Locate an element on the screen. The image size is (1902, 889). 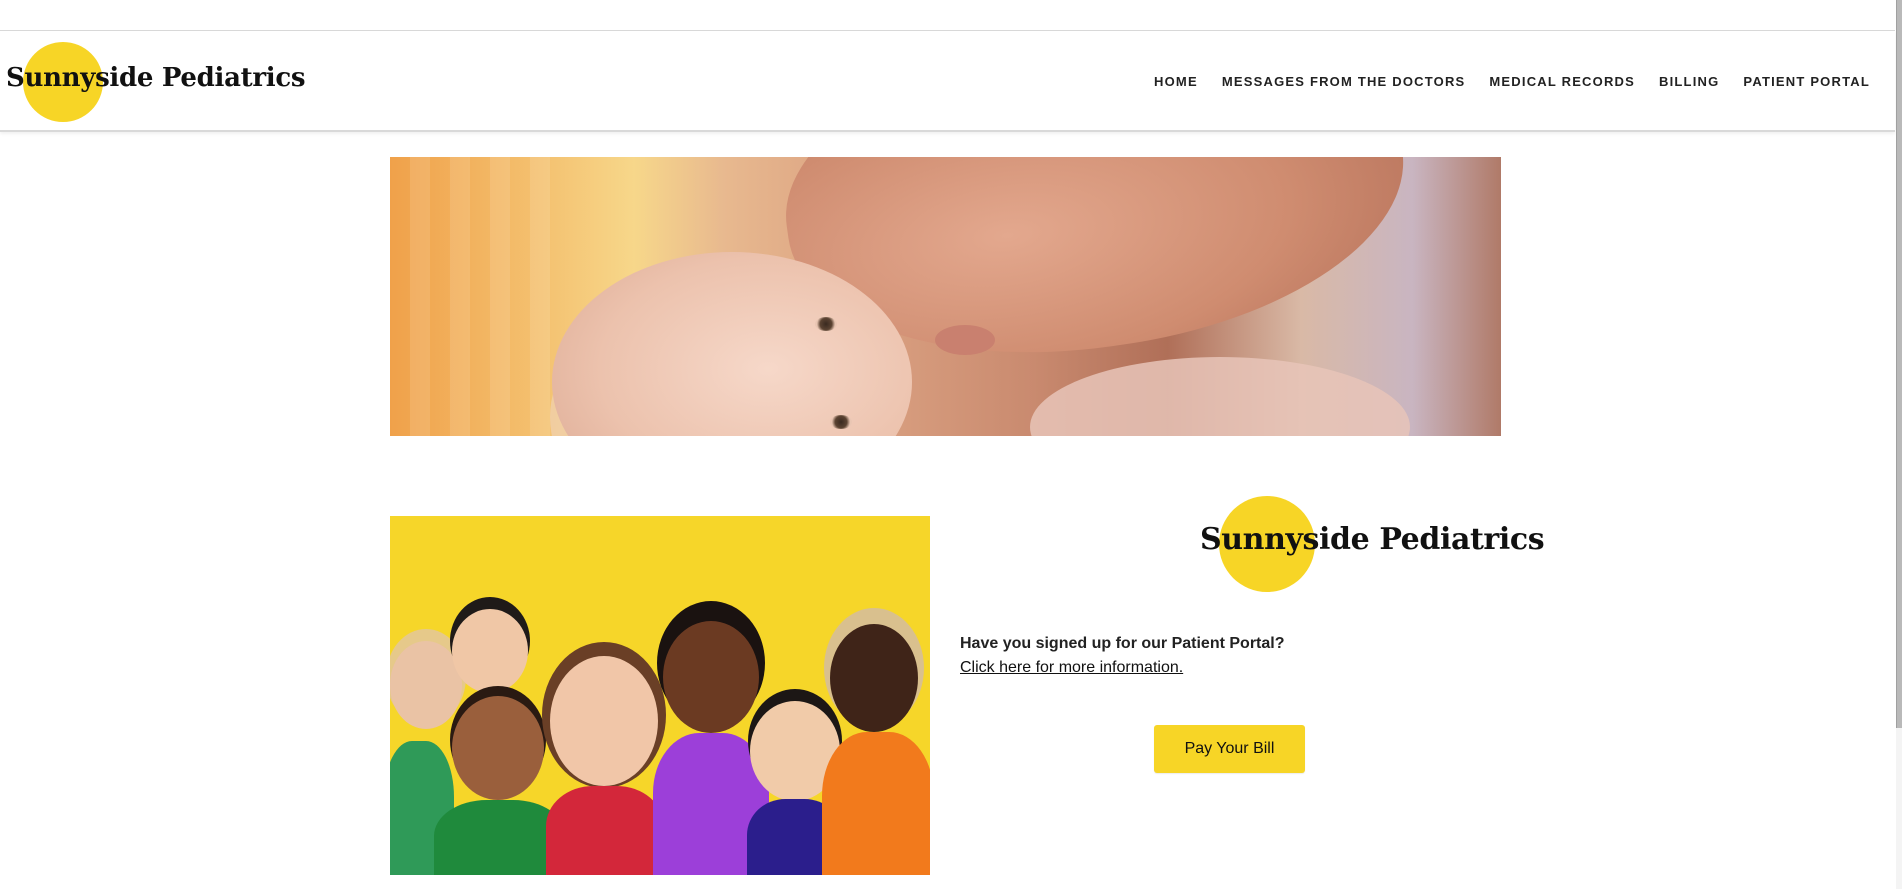
nav-billing: BILLING is located at coordinates (1689, 81).